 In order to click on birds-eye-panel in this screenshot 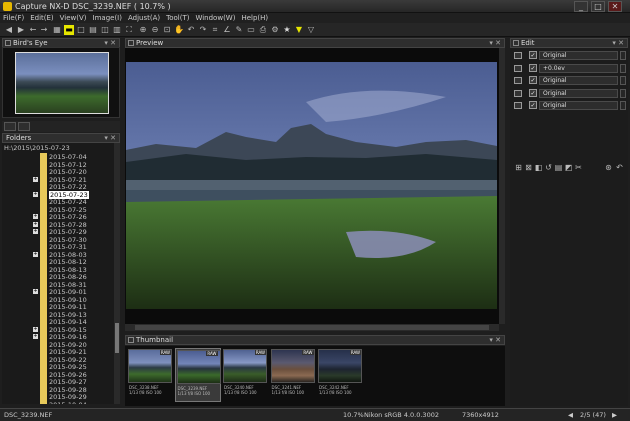, I will do `click(61, 82)`.